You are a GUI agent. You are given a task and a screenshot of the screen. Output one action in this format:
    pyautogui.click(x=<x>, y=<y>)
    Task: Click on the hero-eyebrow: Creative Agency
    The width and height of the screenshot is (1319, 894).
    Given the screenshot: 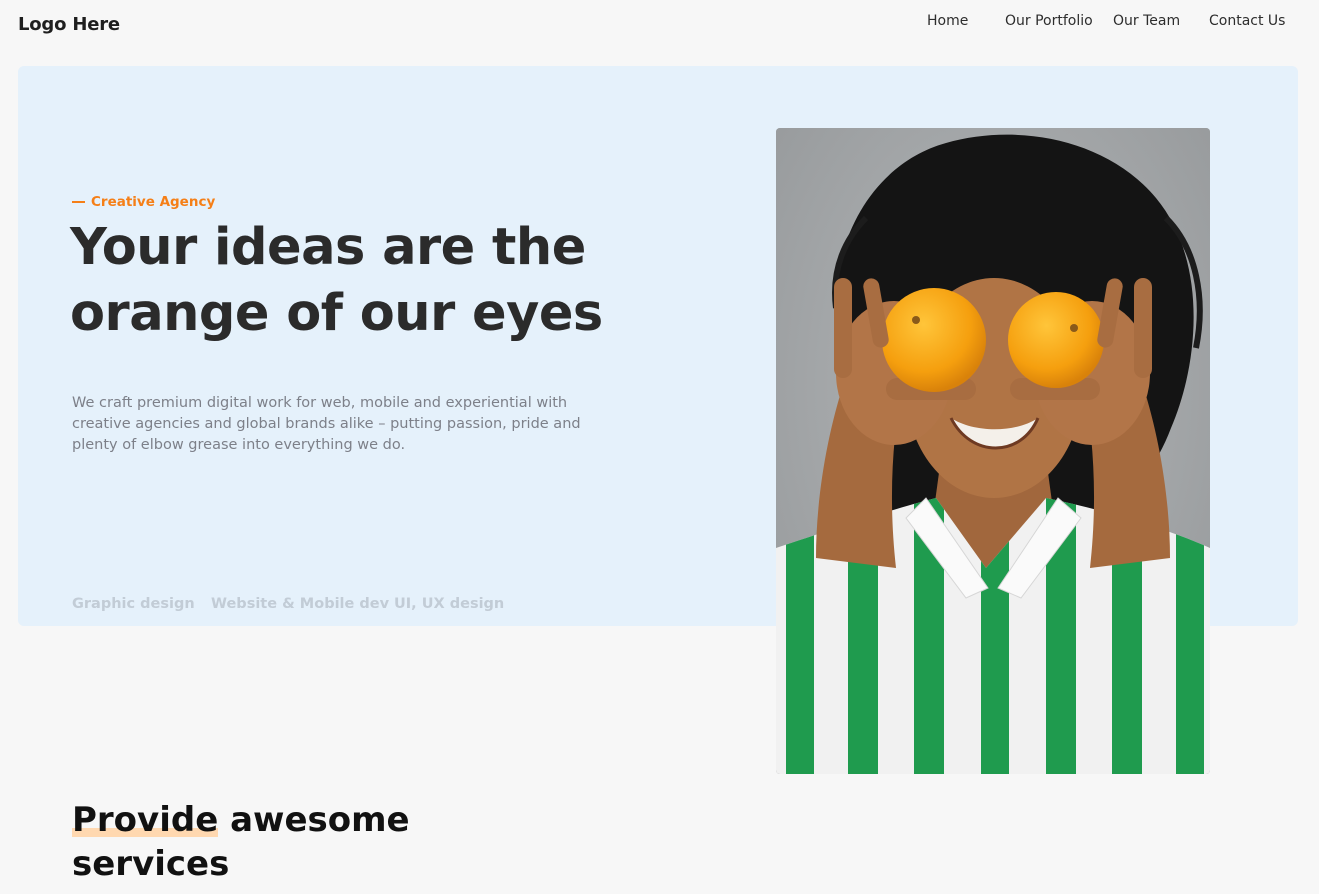 What is the action you would take?
    pyautogui.click(x=143, y=202)
    